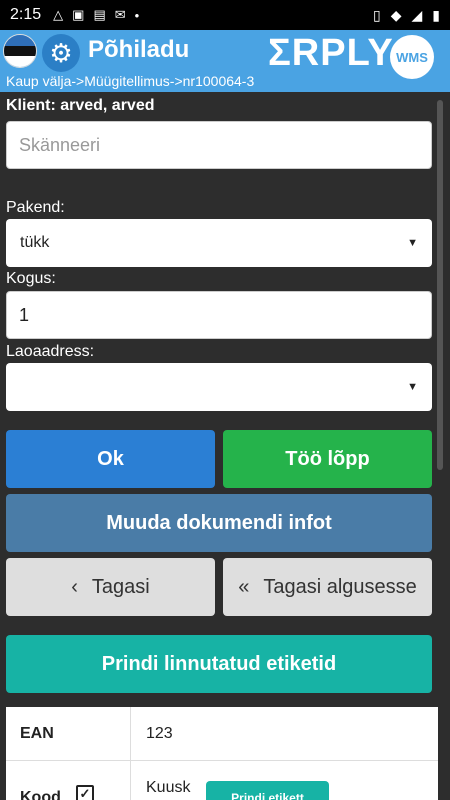  I want to click on status-bar: 2:15 △ ▣ ▤ ✉ • ▯ ◆ ◢ ▮, so click(225, 15).